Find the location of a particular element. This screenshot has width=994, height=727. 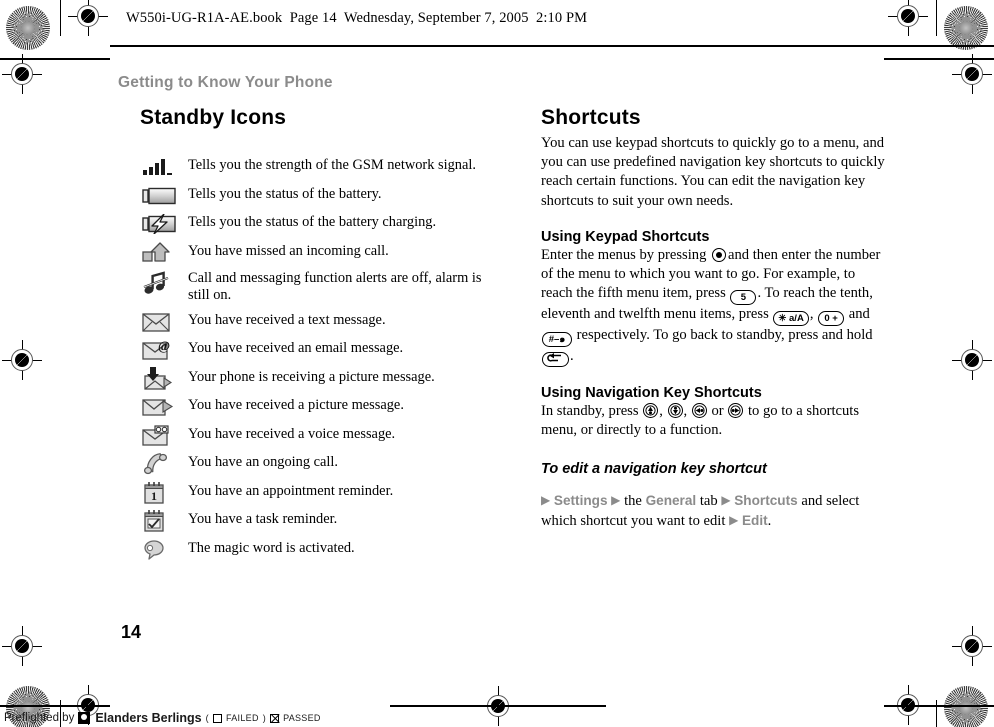

preflight-brand: Elanders Berlings is located at coordinates (148, 718).